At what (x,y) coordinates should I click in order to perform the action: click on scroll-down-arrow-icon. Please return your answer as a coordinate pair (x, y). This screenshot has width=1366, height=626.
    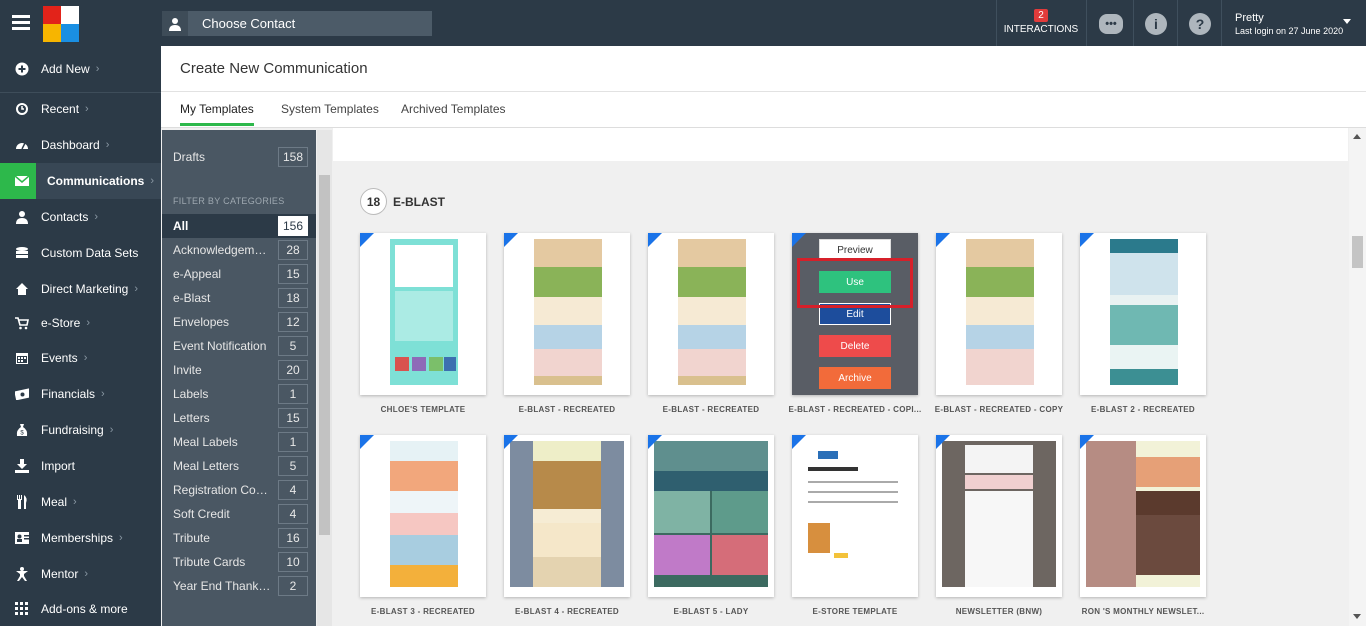
    Looking at the image, I should click on (1357, 616).